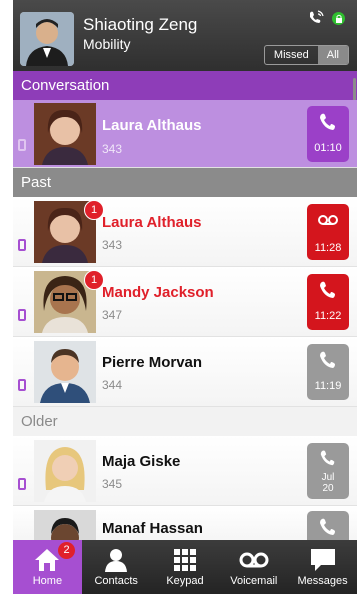 The height and width of the screenshot is (594, 362). I want to click on contact-number: 345, so click(112, 484).